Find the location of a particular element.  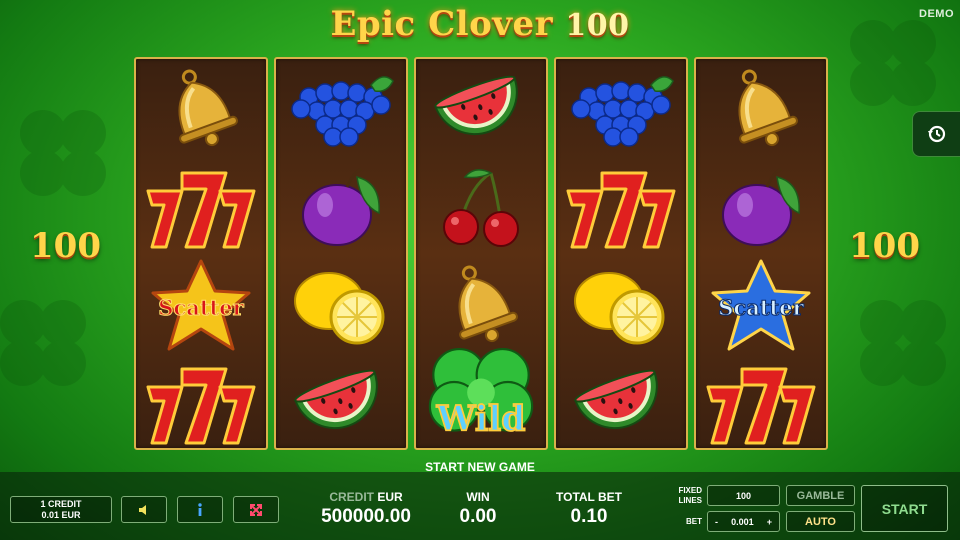

reel-5: Scatter is located at coordinates (761, 253).